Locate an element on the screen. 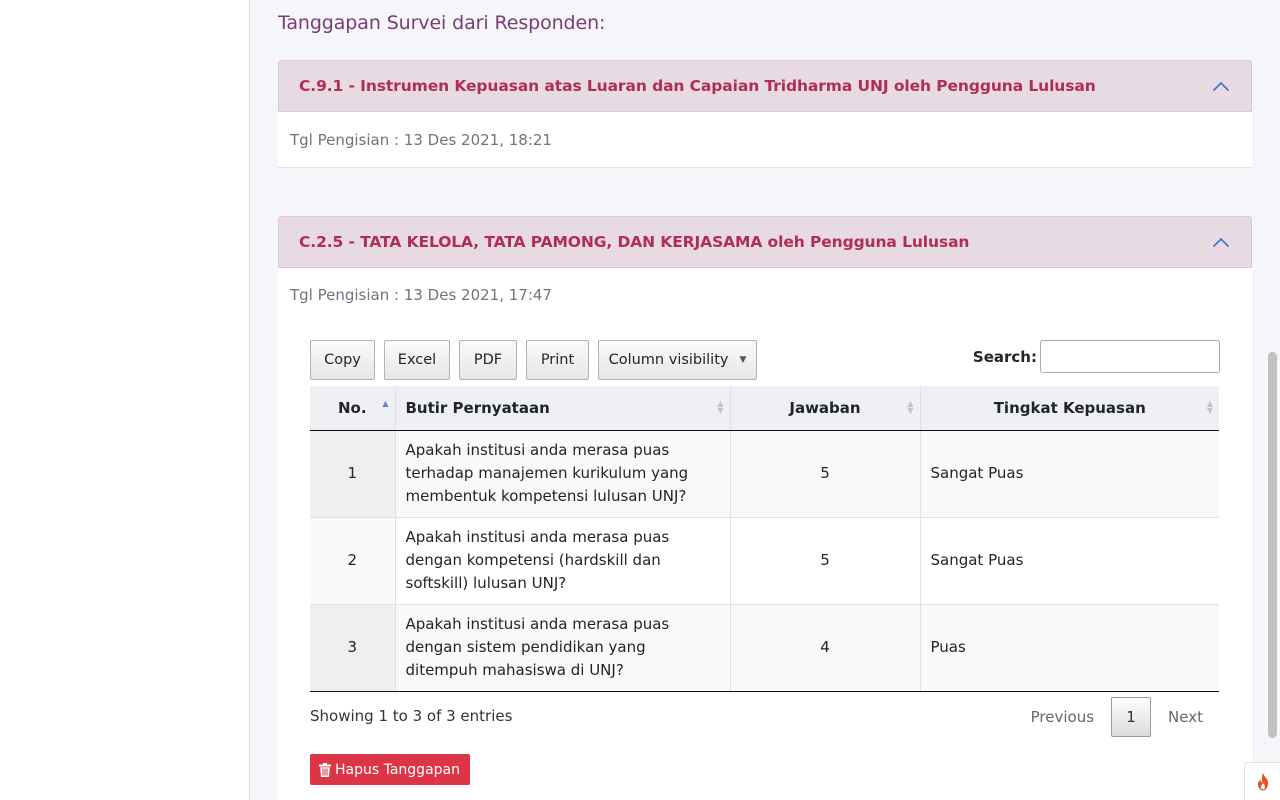  satisfaction-cell: Puas is located at coordinates (1069, 648).